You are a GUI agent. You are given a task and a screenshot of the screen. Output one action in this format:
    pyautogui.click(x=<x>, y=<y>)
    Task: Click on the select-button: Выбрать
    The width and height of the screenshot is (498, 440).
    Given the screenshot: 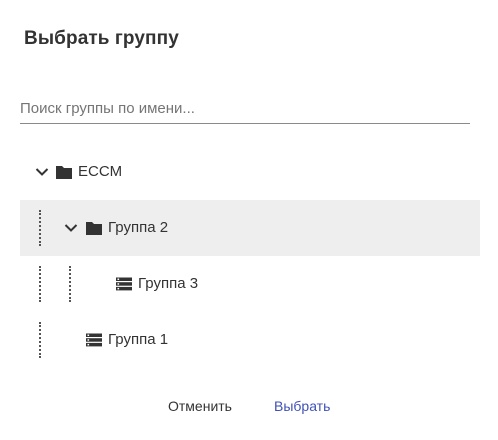 What is the action you would take?
    pyautogui.click(x=302, y=406)
    